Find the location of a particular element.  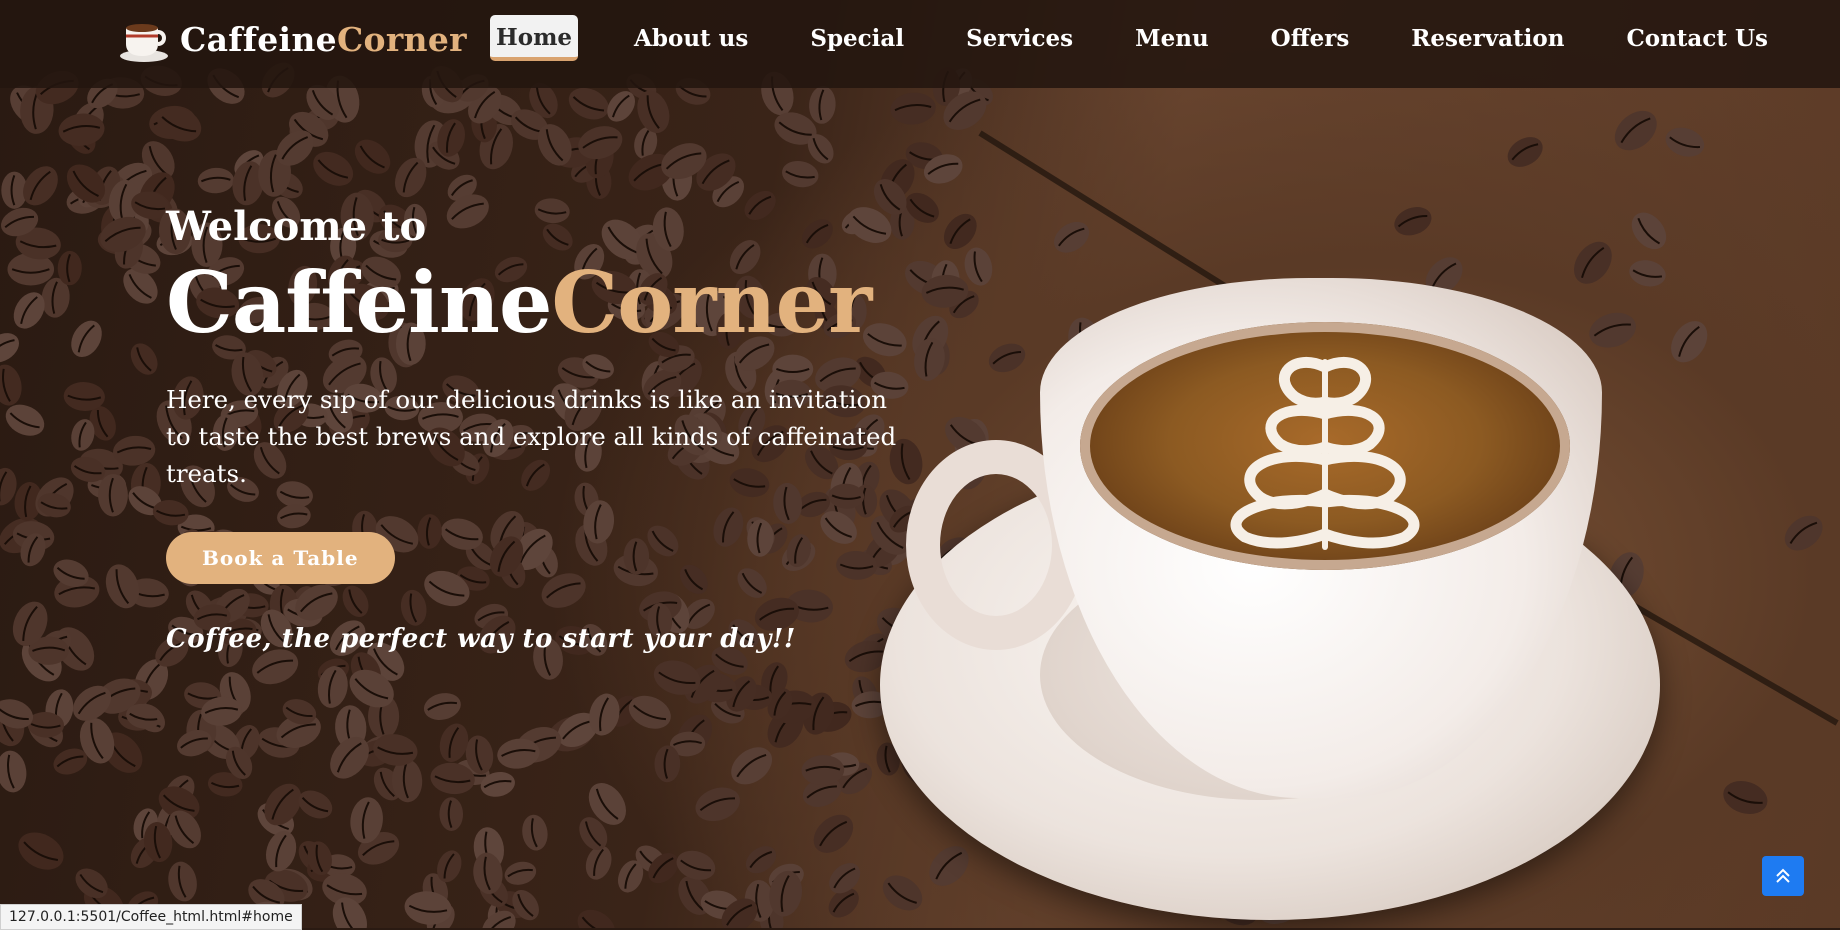

hero-title-first: Caffeine is located at coordinates (359, 302).